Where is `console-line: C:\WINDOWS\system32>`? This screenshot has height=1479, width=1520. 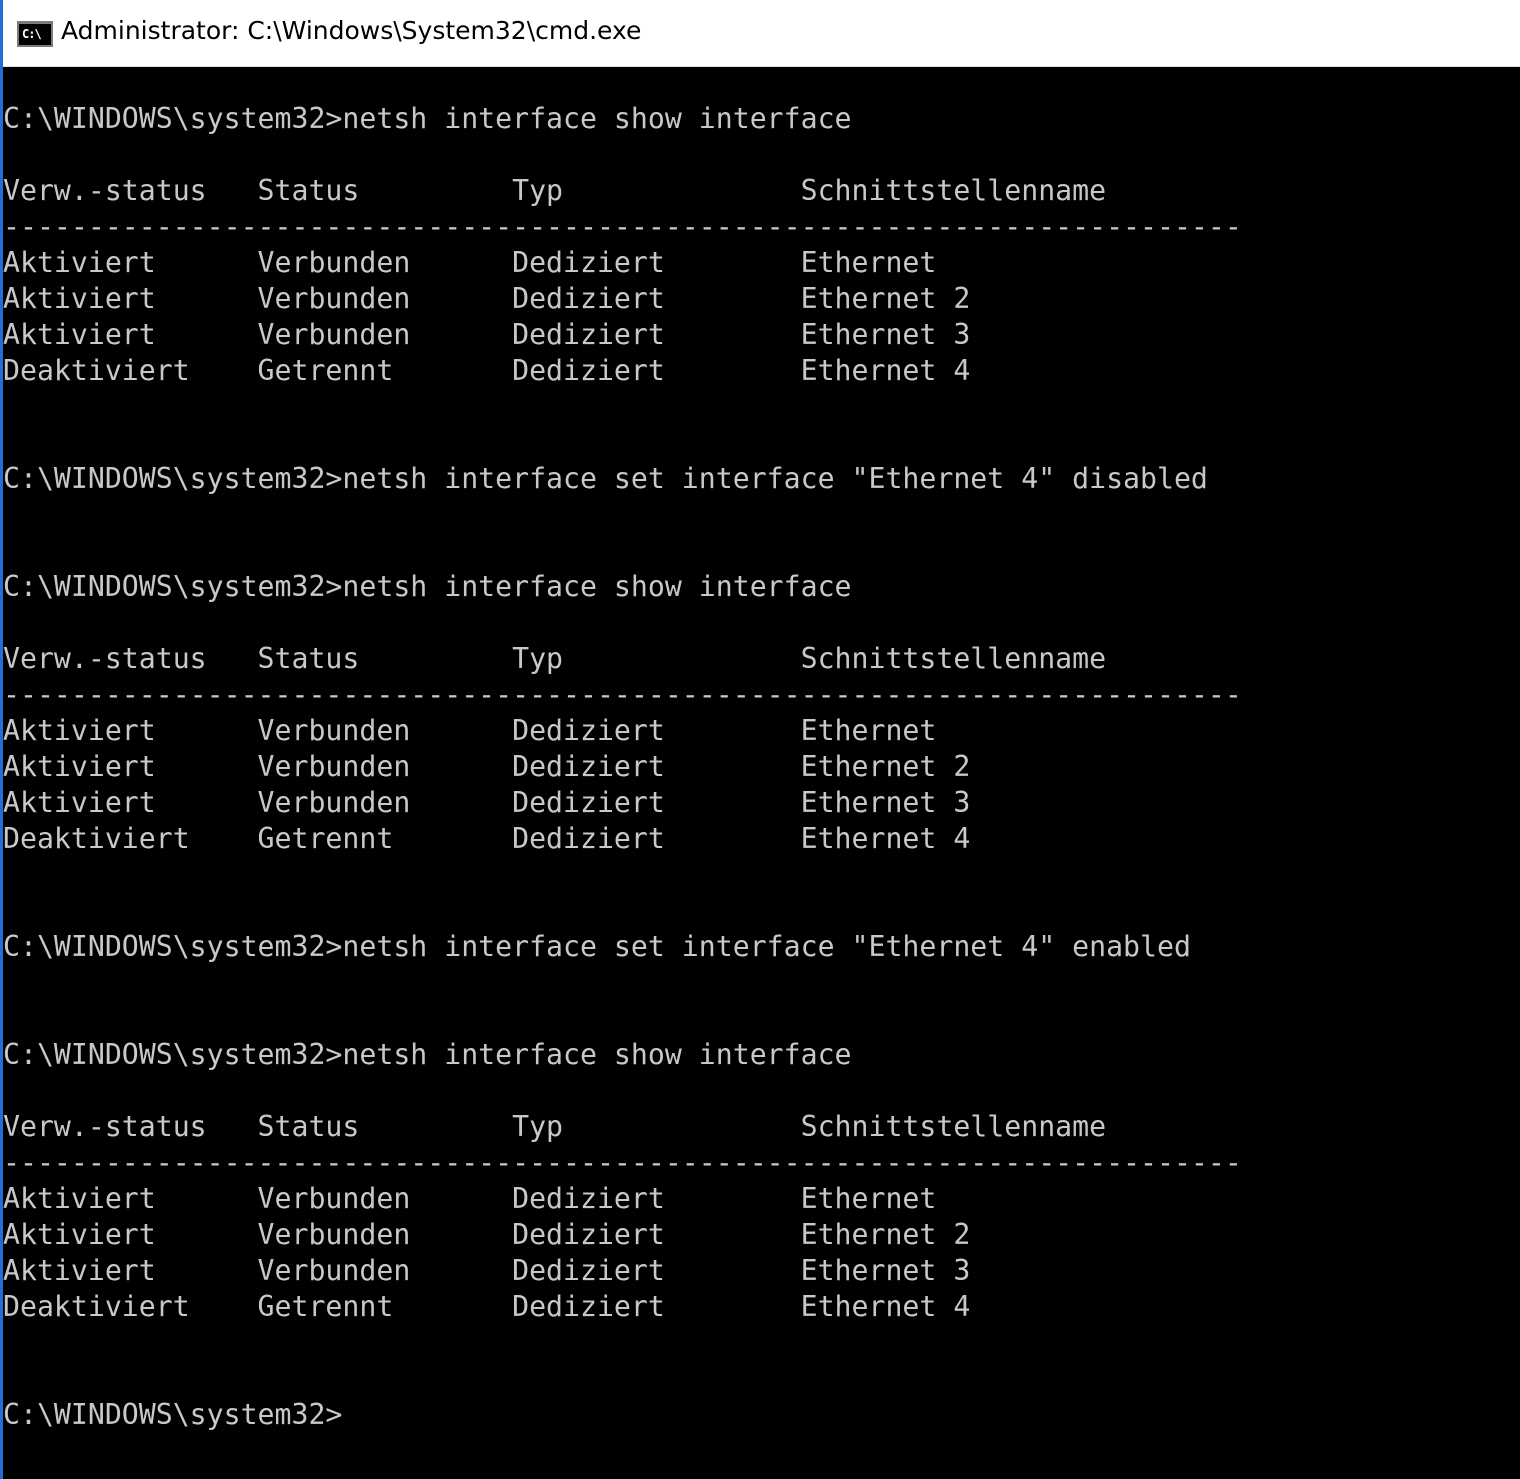 console-line: C:\WINDOWS\system32> is located at coordinates (173, 1414).